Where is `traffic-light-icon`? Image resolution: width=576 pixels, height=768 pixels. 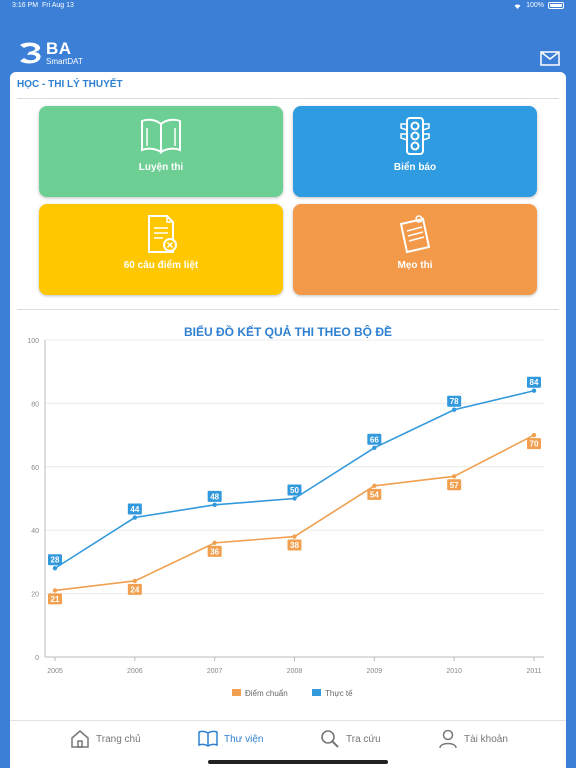 traffic-light-icon is located at coordinates (415, 136).